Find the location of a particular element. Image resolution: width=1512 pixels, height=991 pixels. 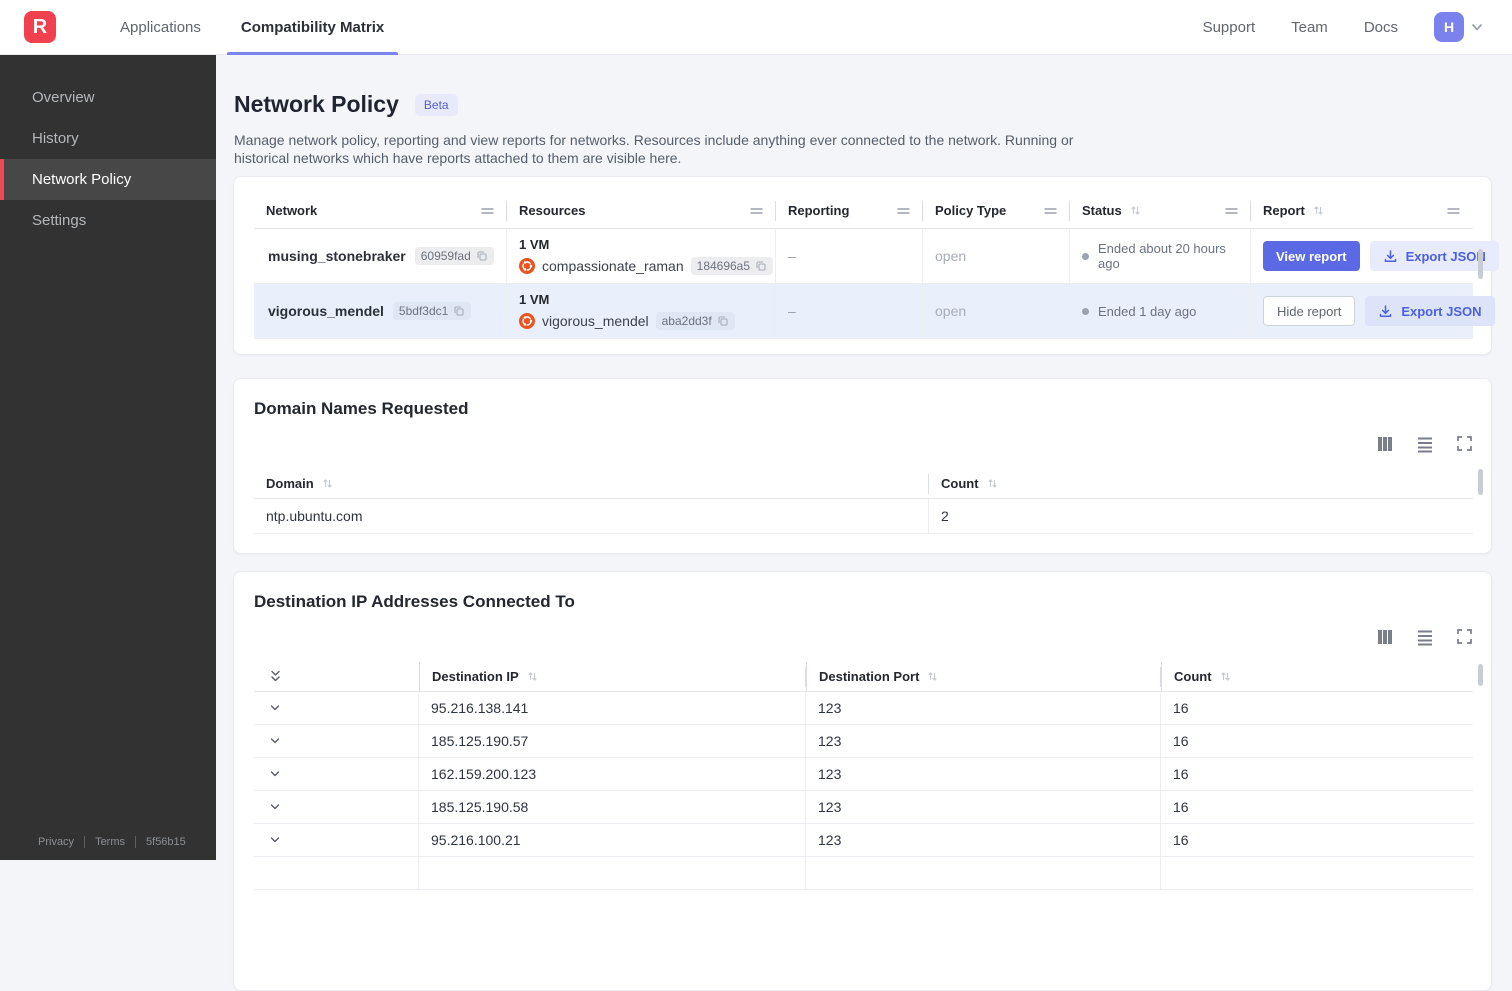

export-json-button: Export JSON is located at coordinates (1430, 311).